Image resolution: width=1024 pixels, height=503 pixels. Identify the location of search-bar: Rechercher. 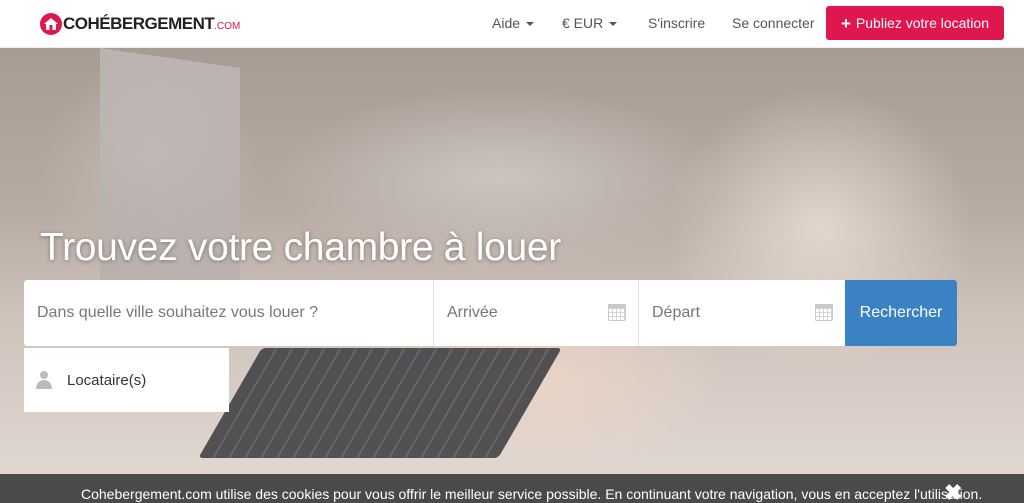
(491, 313).